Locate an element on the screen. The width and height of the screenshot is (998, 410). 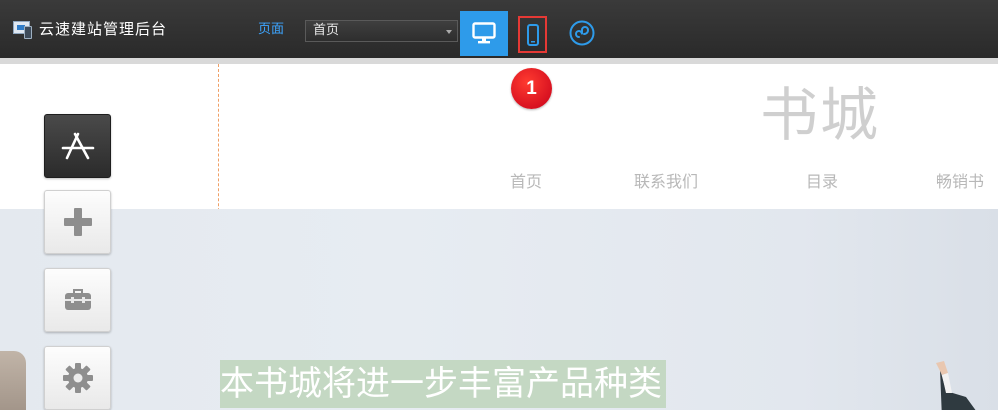
nav-item-contact: 联系我们 is located at coordinates (666, 182).